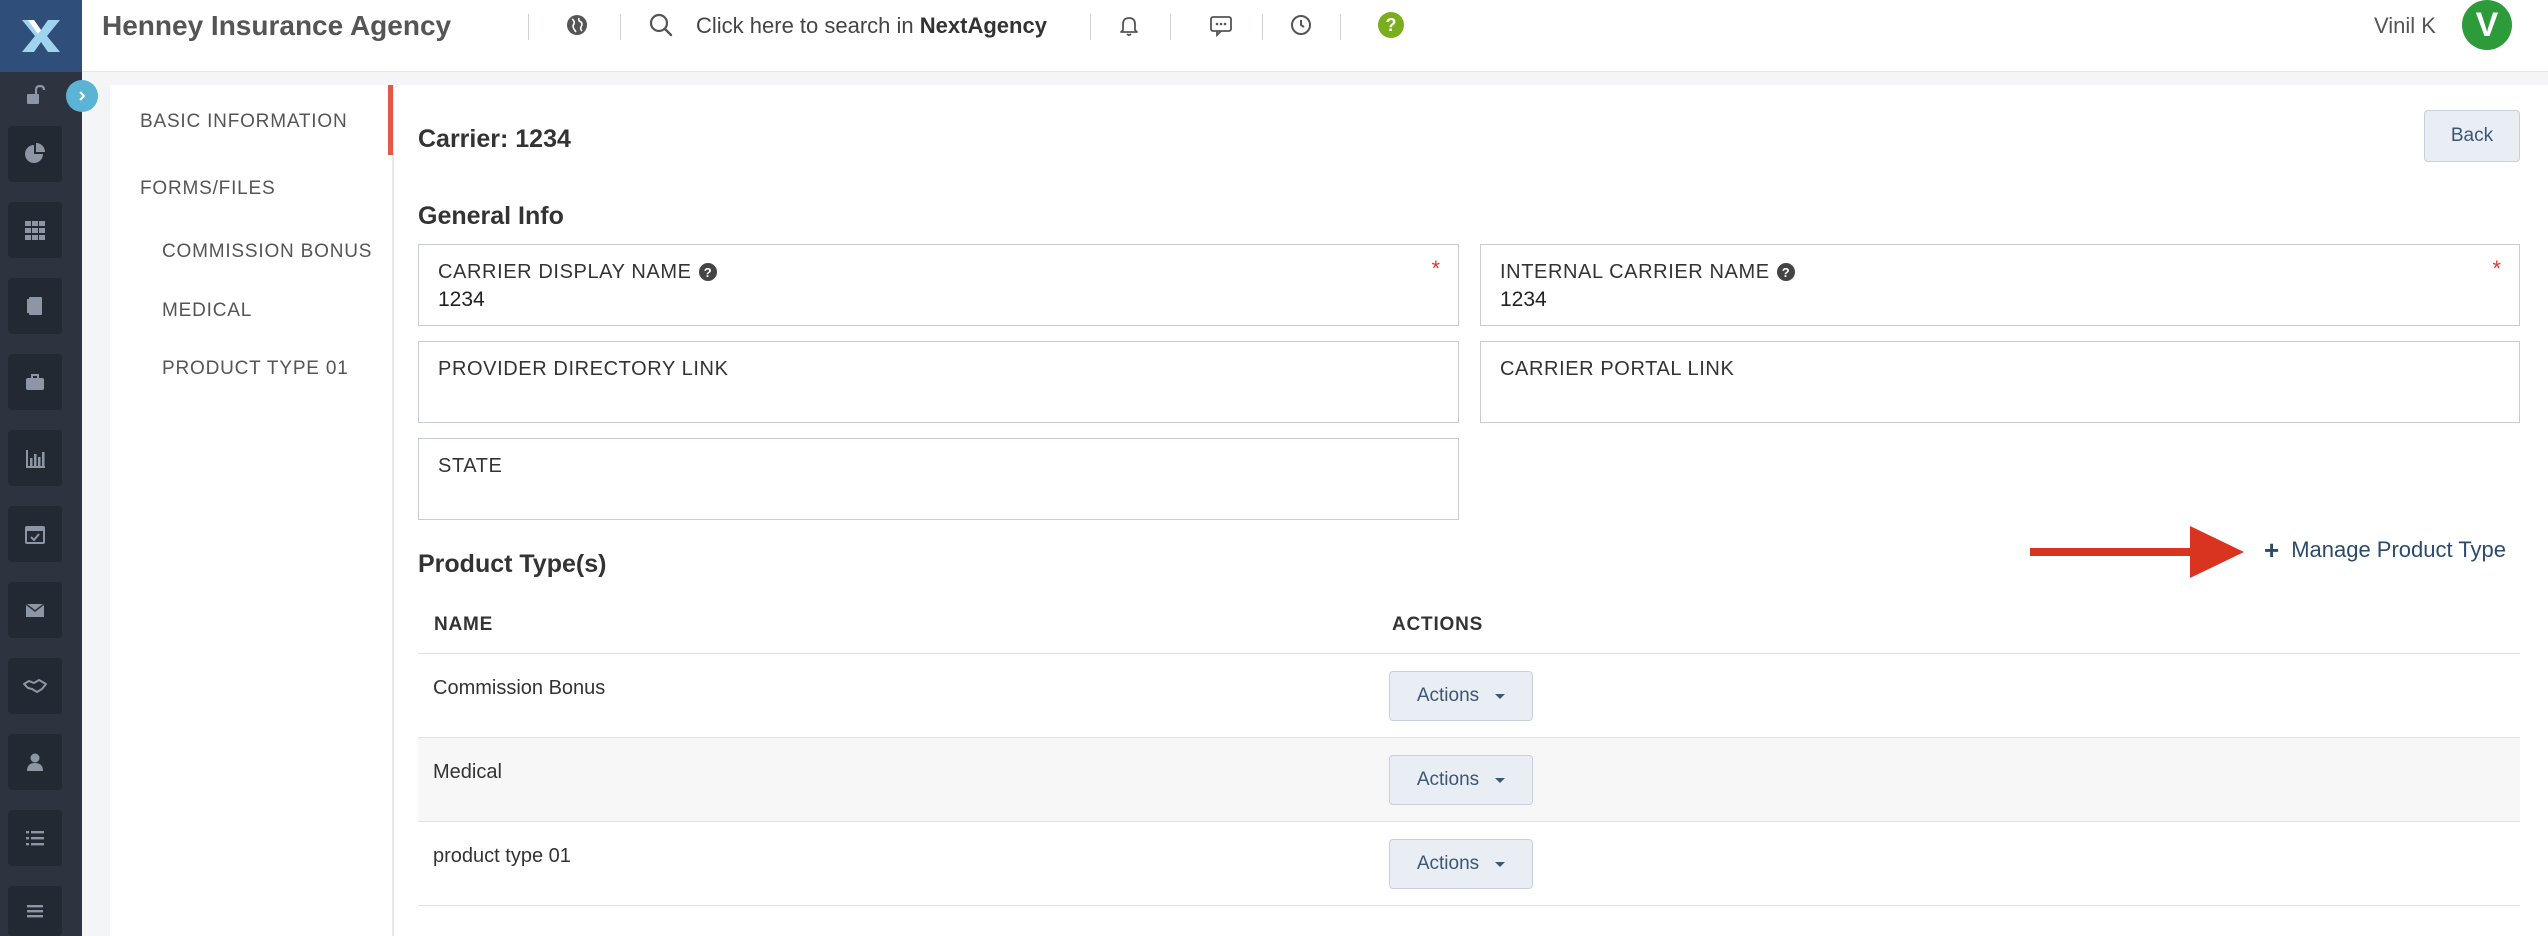 This screenshot has height=936, width=2548. I want to click on state-label: STATE, so click(470, 466).